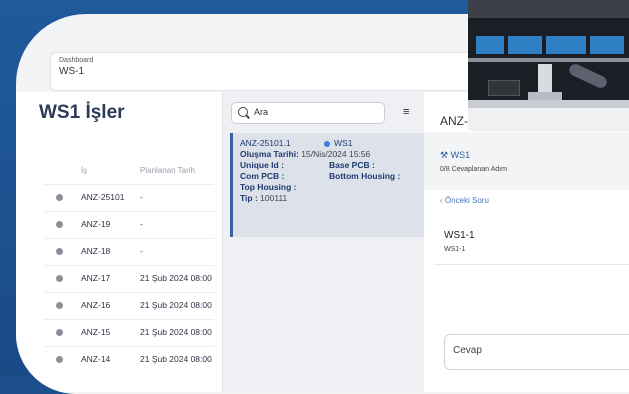  I want to click on job-id: ANZ-14, so click(96, 359).